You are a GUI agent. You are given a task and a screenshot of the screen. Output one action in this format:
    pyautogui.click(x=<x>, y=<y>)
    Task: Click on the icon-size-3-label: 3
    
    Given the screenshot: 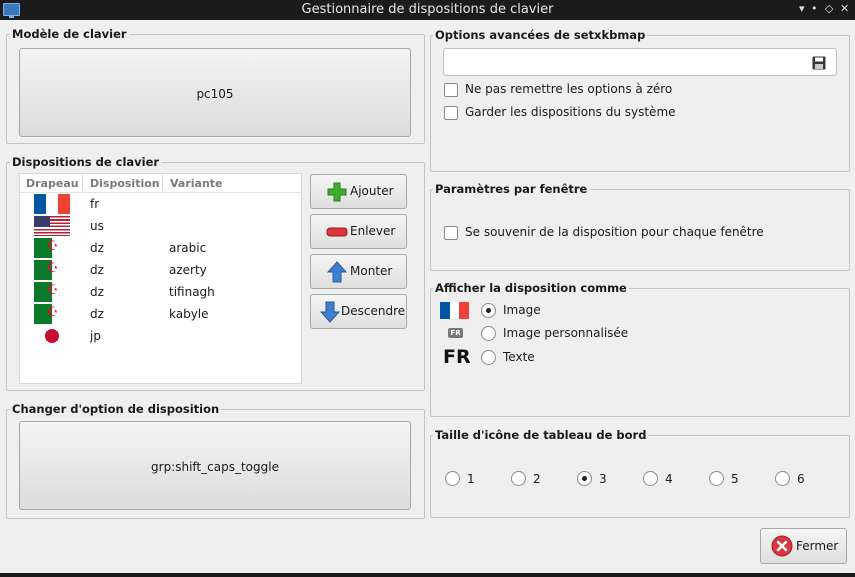 What is the action you would take?
    pyautogui.click(x=603, y=479)
    